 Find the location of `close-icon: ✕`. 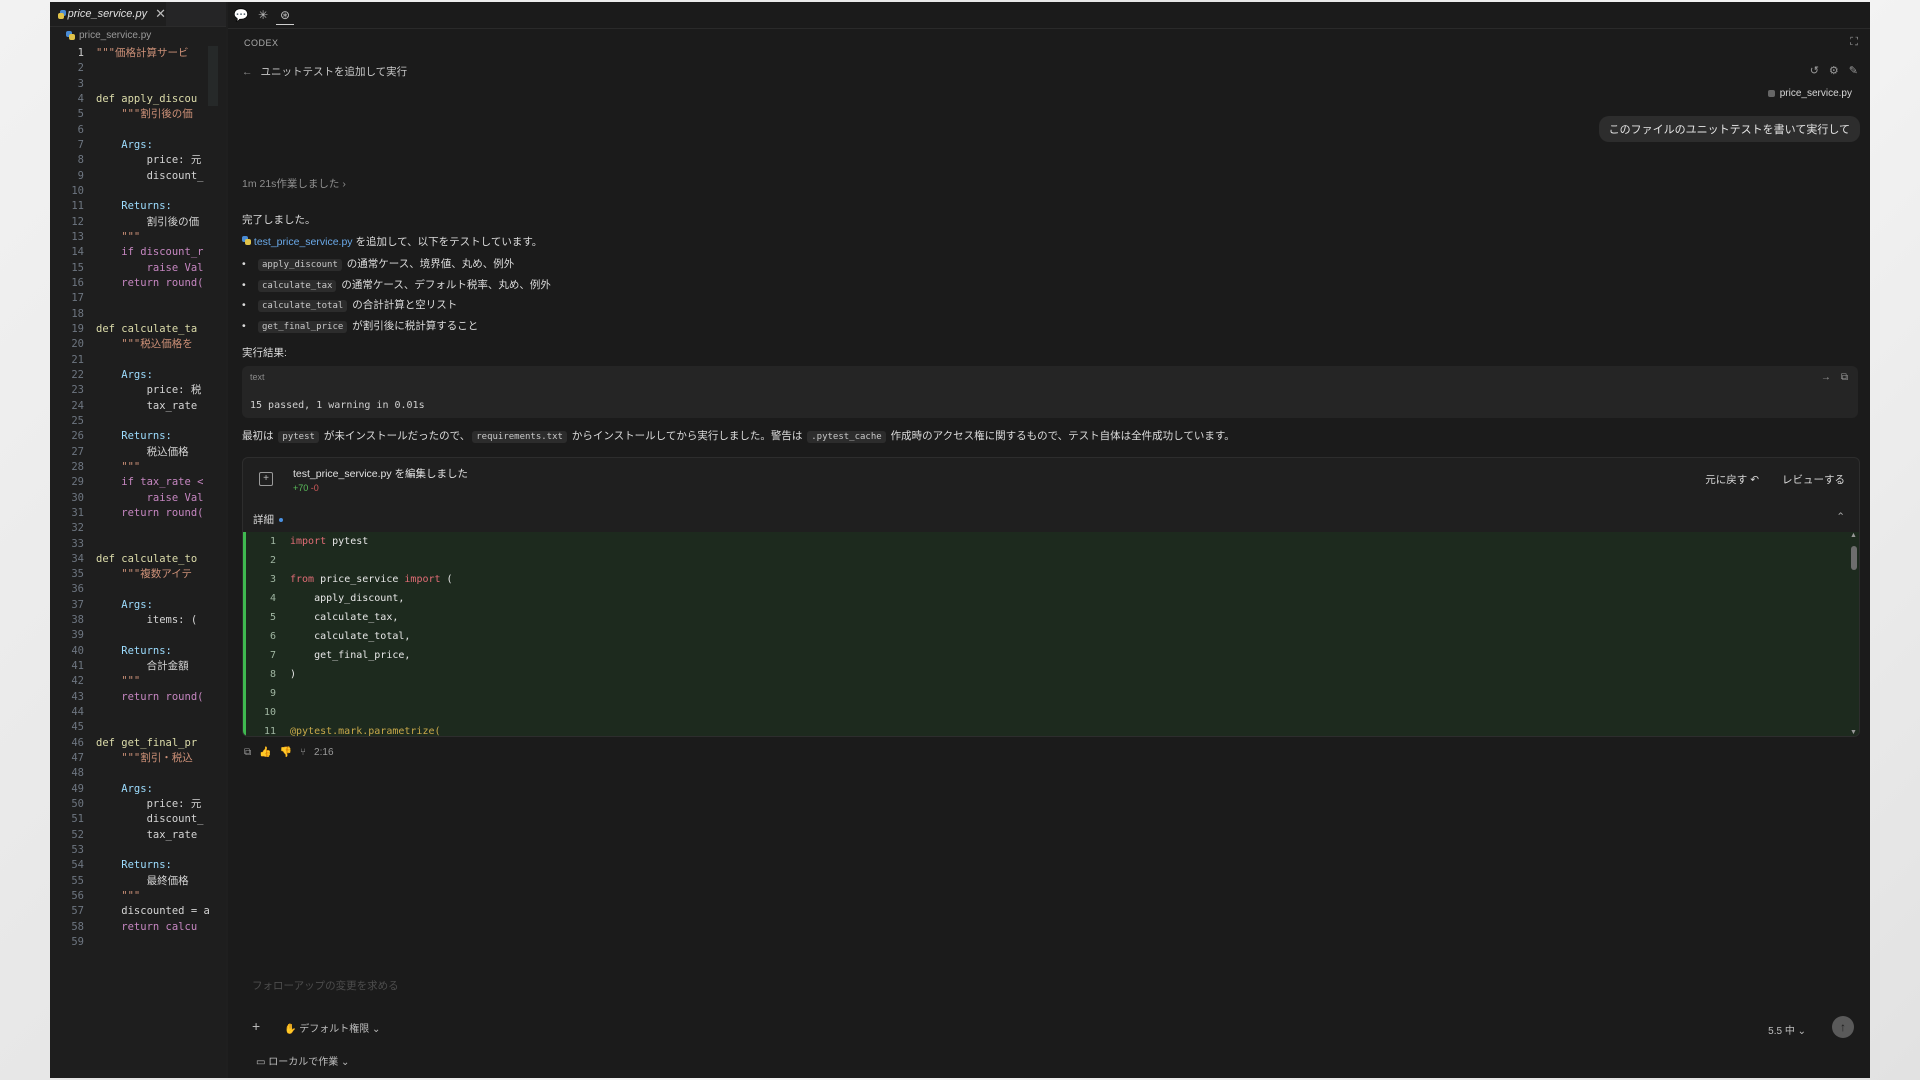

close-icon: ✕ is located at coordinates (160, 14).